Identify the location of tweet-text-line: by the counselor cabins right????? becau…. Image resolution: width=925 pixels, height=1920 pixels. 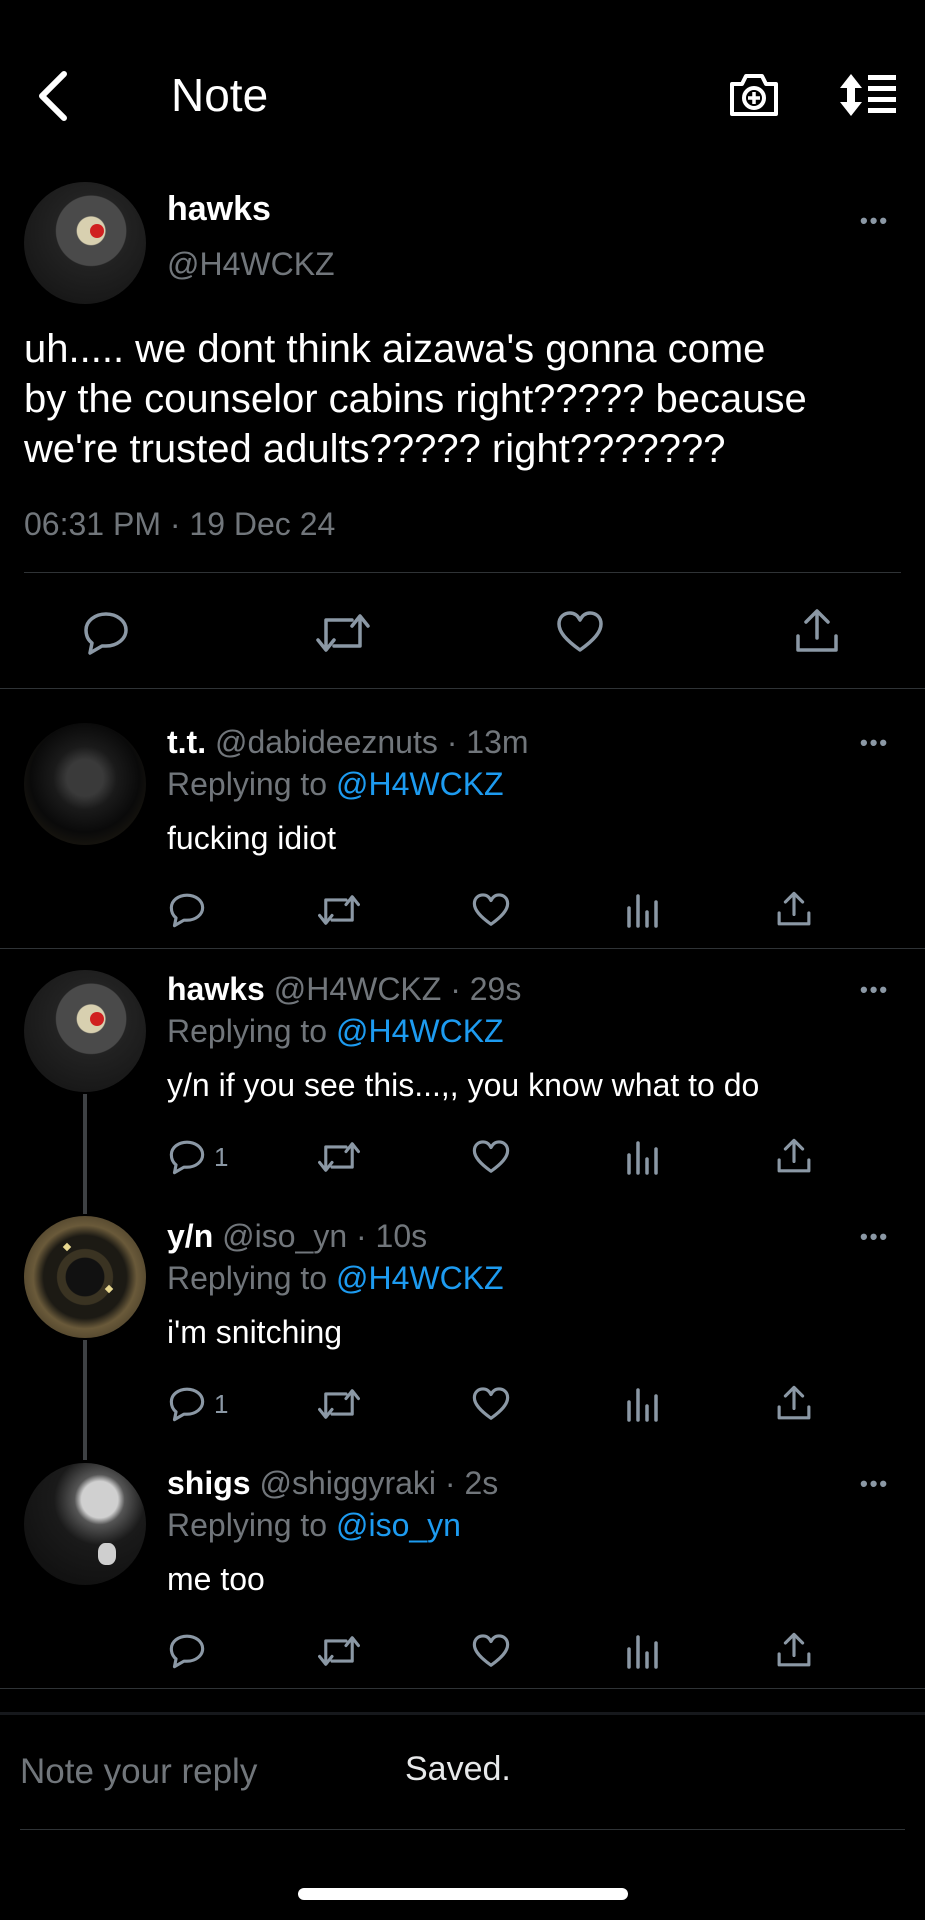
(415, 399).